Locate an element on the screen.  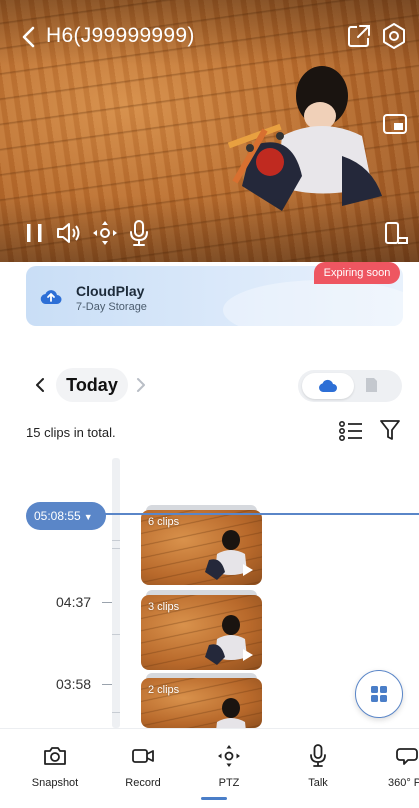
back-arrow-icon is located at coordinates (29, 37).